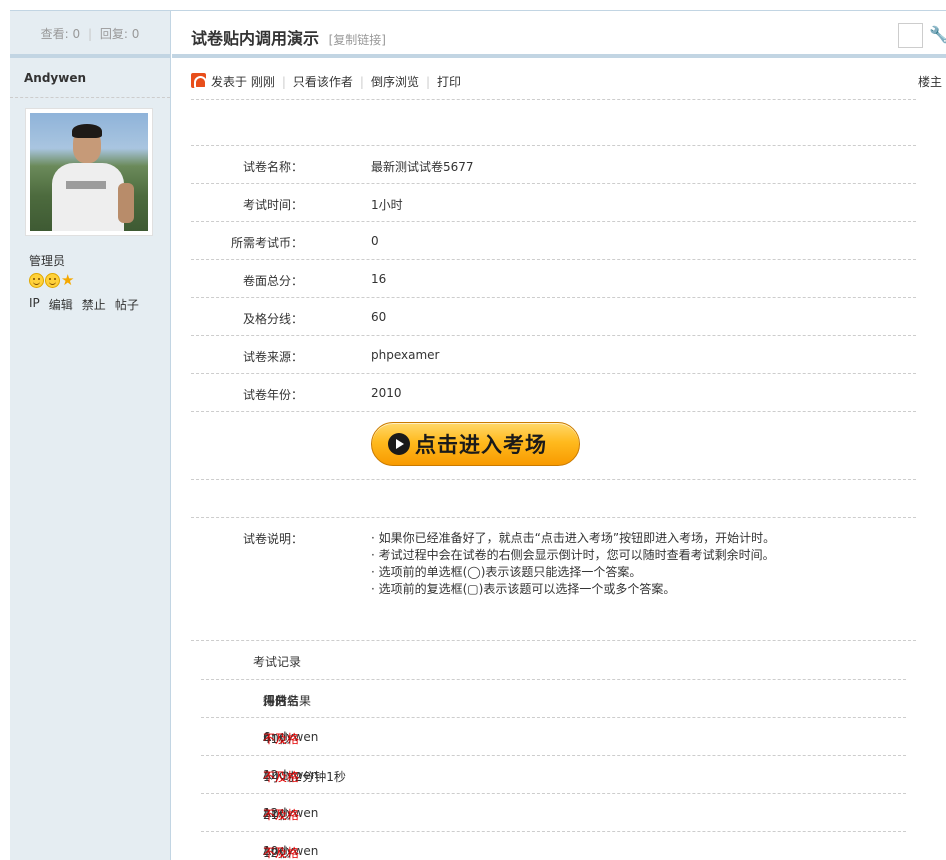 Image resolution: width=946 pixels, height=860 pixels. What do you see at coordinates (395, 81) in the screenshot?
I see `reverse-order-link: 倒序浏览` at bounding box center [395, 81].